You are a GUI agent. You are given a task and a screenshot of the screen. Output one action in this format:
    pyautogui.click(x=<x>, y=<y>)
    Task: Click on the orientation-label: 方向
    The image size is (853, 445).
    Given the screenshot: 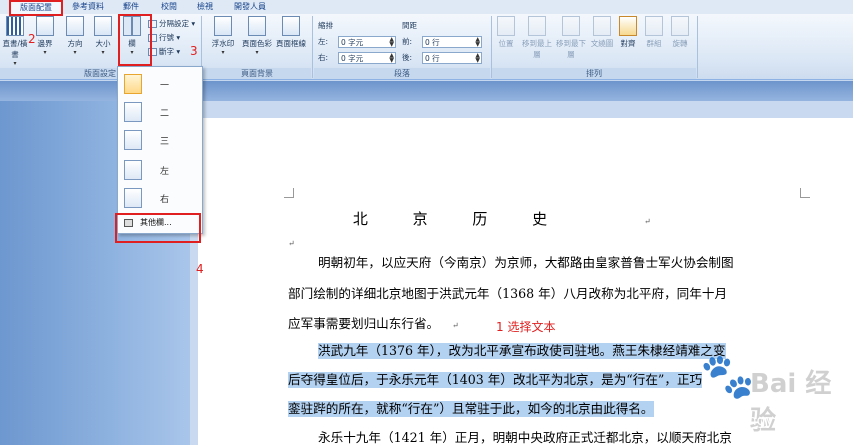 What is the action you would take?
    pyautogui.click(x=75, y=43)
    